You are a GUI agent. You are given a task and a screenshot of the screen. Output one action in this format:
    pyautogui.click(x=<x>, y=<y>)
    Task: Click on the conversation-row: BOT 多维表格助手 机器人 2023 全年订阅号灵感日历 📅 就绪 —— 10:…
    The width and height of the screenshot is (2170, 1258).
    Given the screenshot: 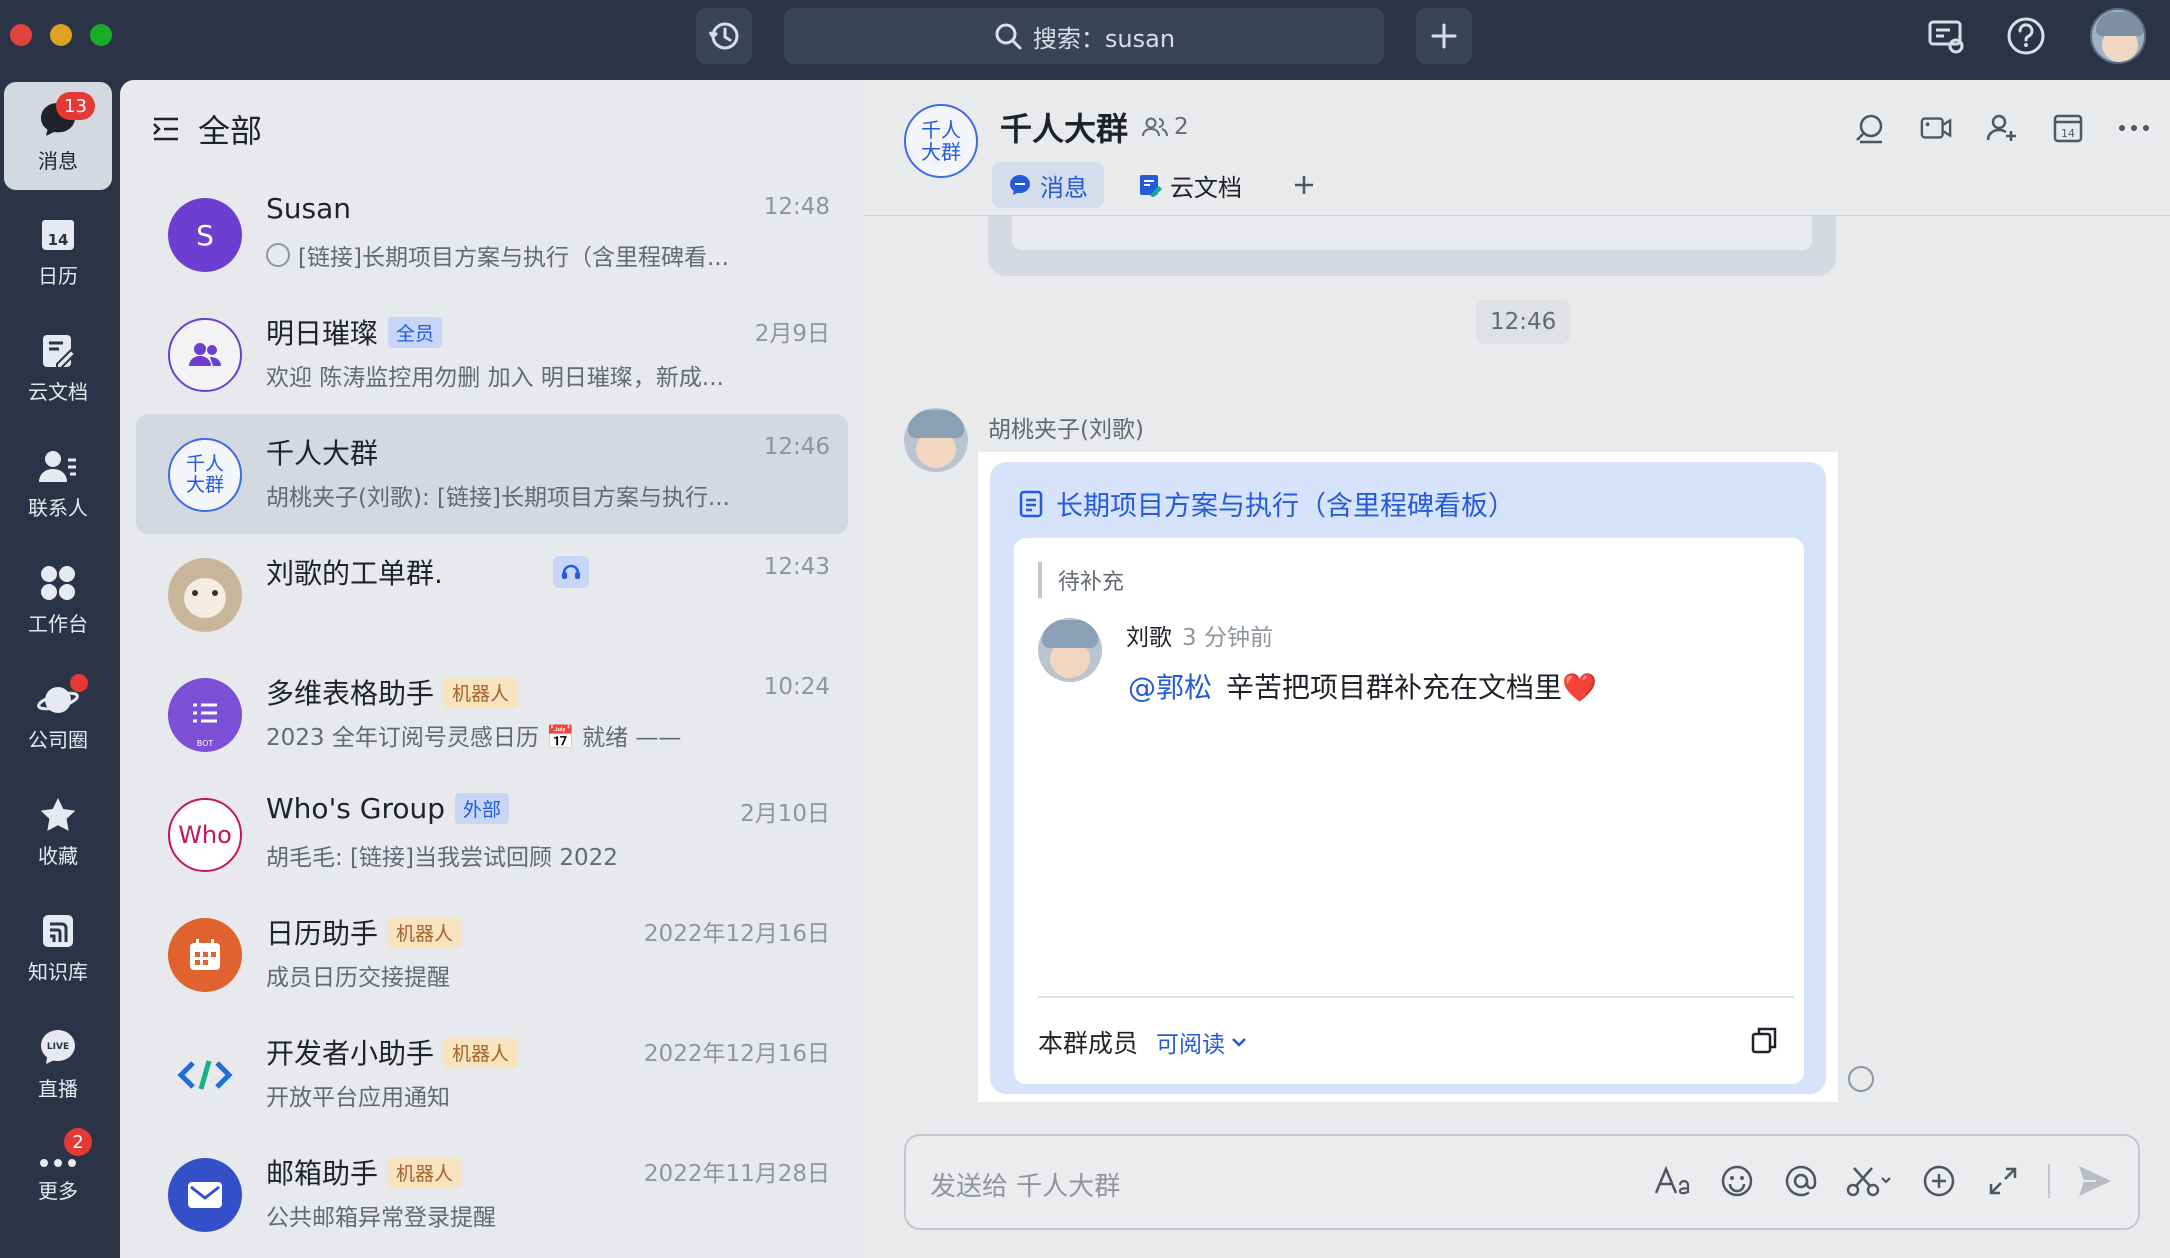 What is the action you would take?
    pyautogui.click(x=492, y=714)
    